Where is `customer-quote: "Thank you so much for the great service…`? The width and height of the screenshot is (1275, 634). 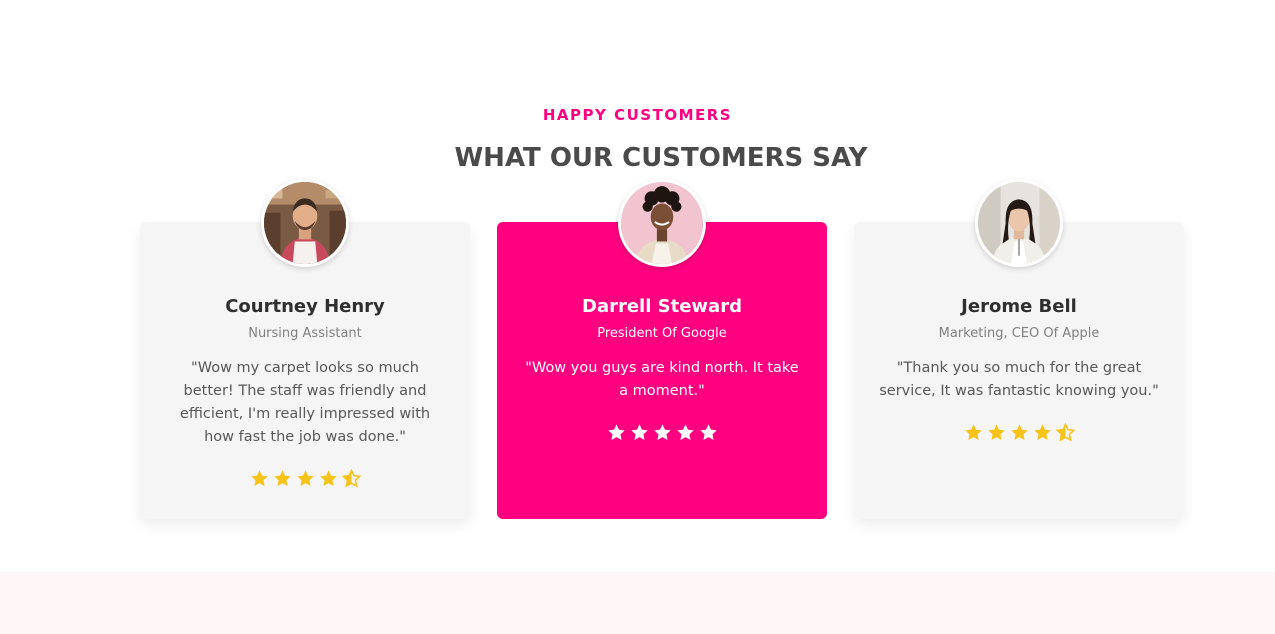
customer-quote: "Thank you so much for the great service… is located at coordinates (1019, 379).